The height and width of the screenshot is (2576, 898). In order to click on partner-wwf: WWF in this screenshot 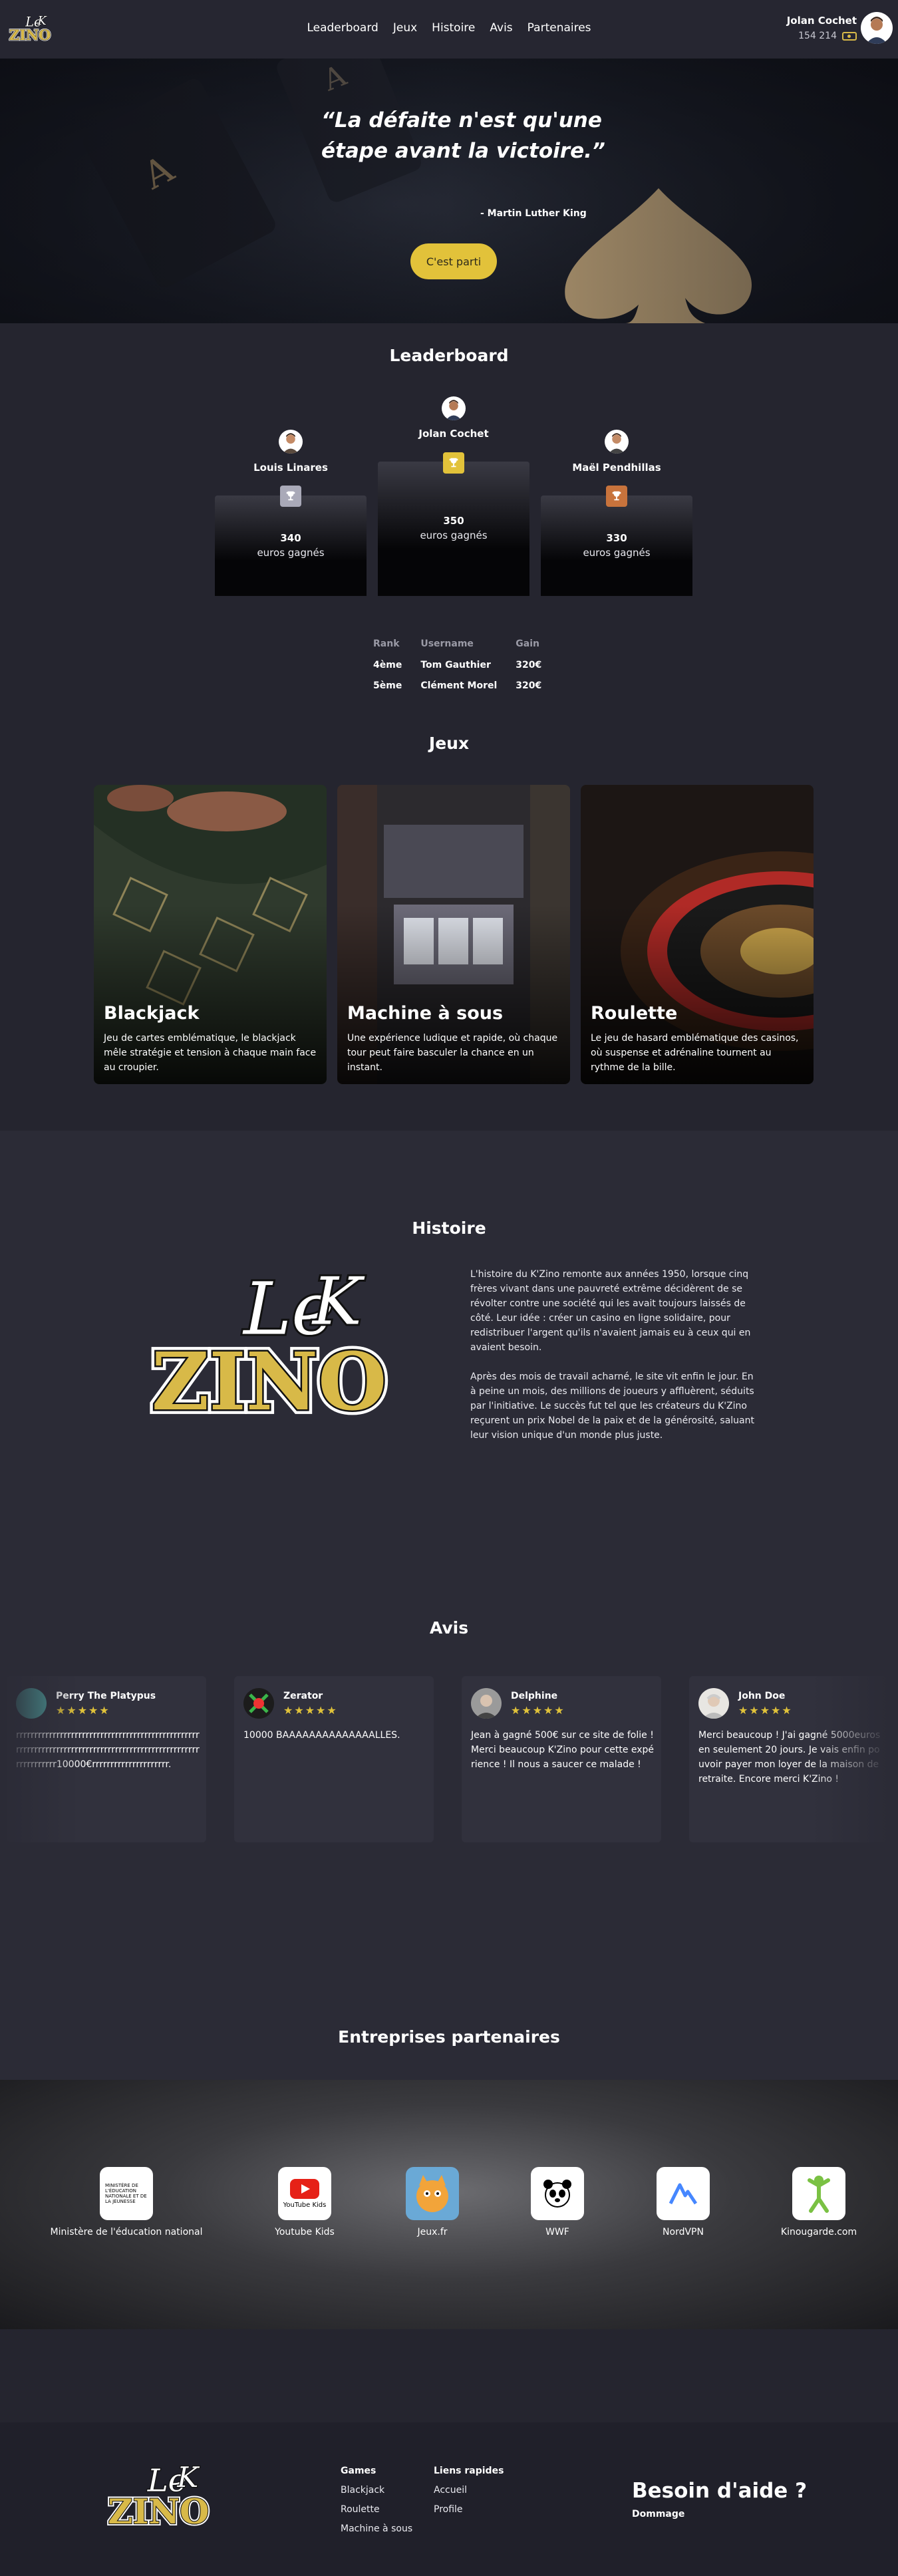, I will do `click(557, 2202)`.